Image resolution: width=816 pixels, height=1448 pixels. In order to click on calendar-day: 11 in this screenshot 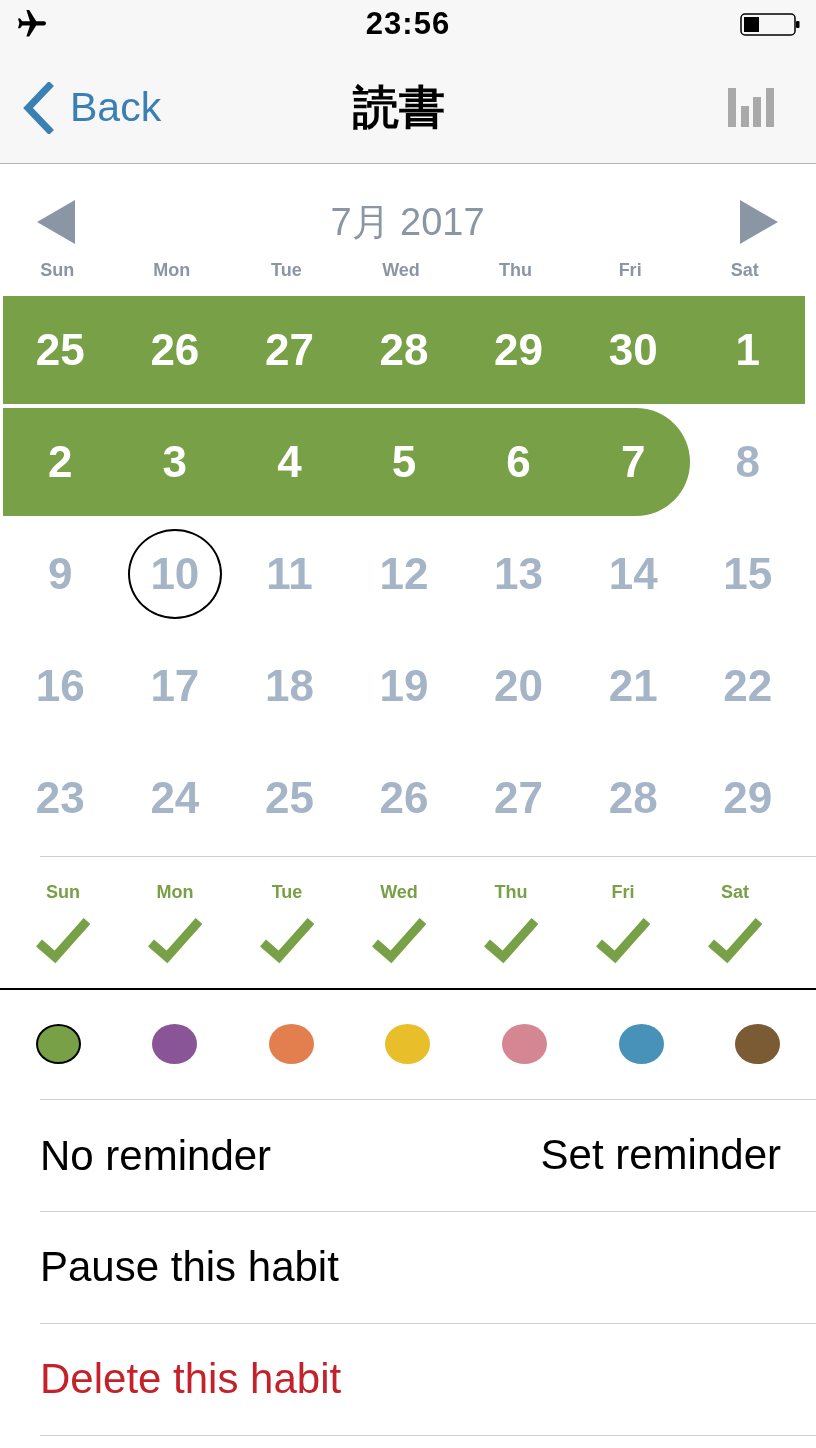, I will do `click(289, 574)`.